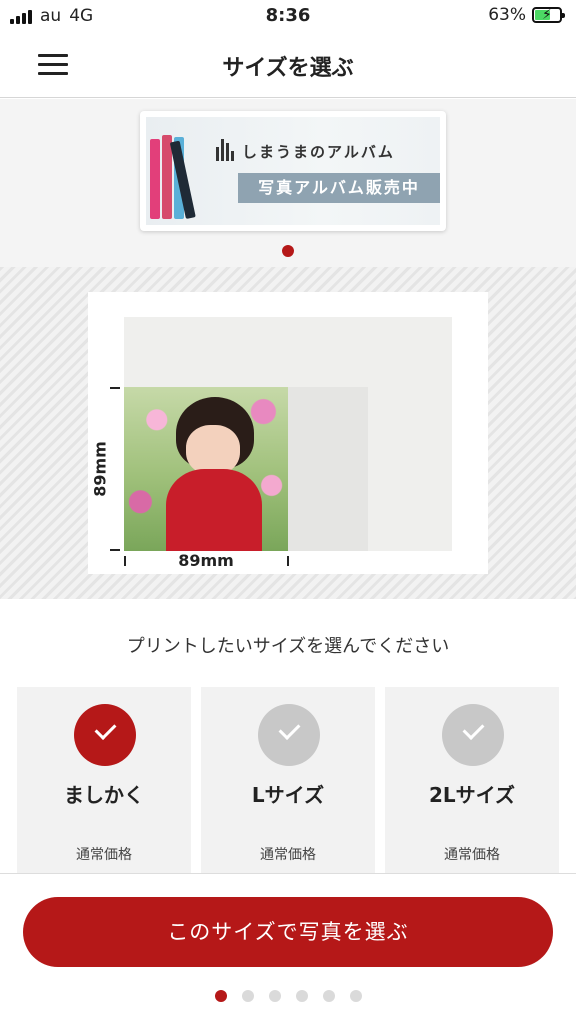 This screenshot has width=576, height=1024. What do you see at coordinates (318, 152) in the screenshot?
I see `banner-title: しまうまのアルバム` at bounding box center [318, 152].